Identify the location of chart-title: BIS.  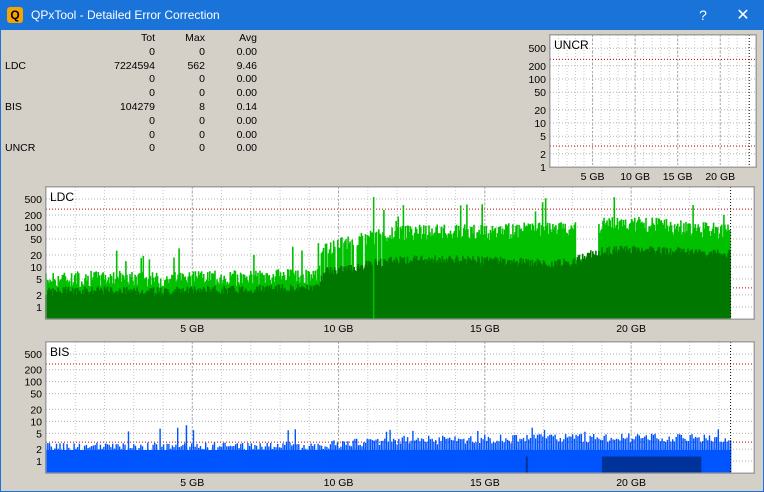
(59, 352).